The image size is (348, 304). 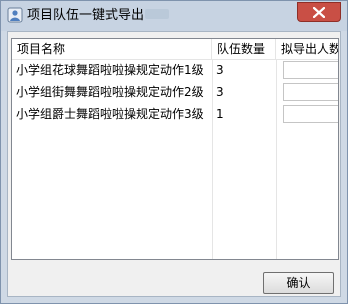 I want to click on table-row: 小学组花球舞蹈啦啦操规定动作1级 3, so click(x=175, y=70).